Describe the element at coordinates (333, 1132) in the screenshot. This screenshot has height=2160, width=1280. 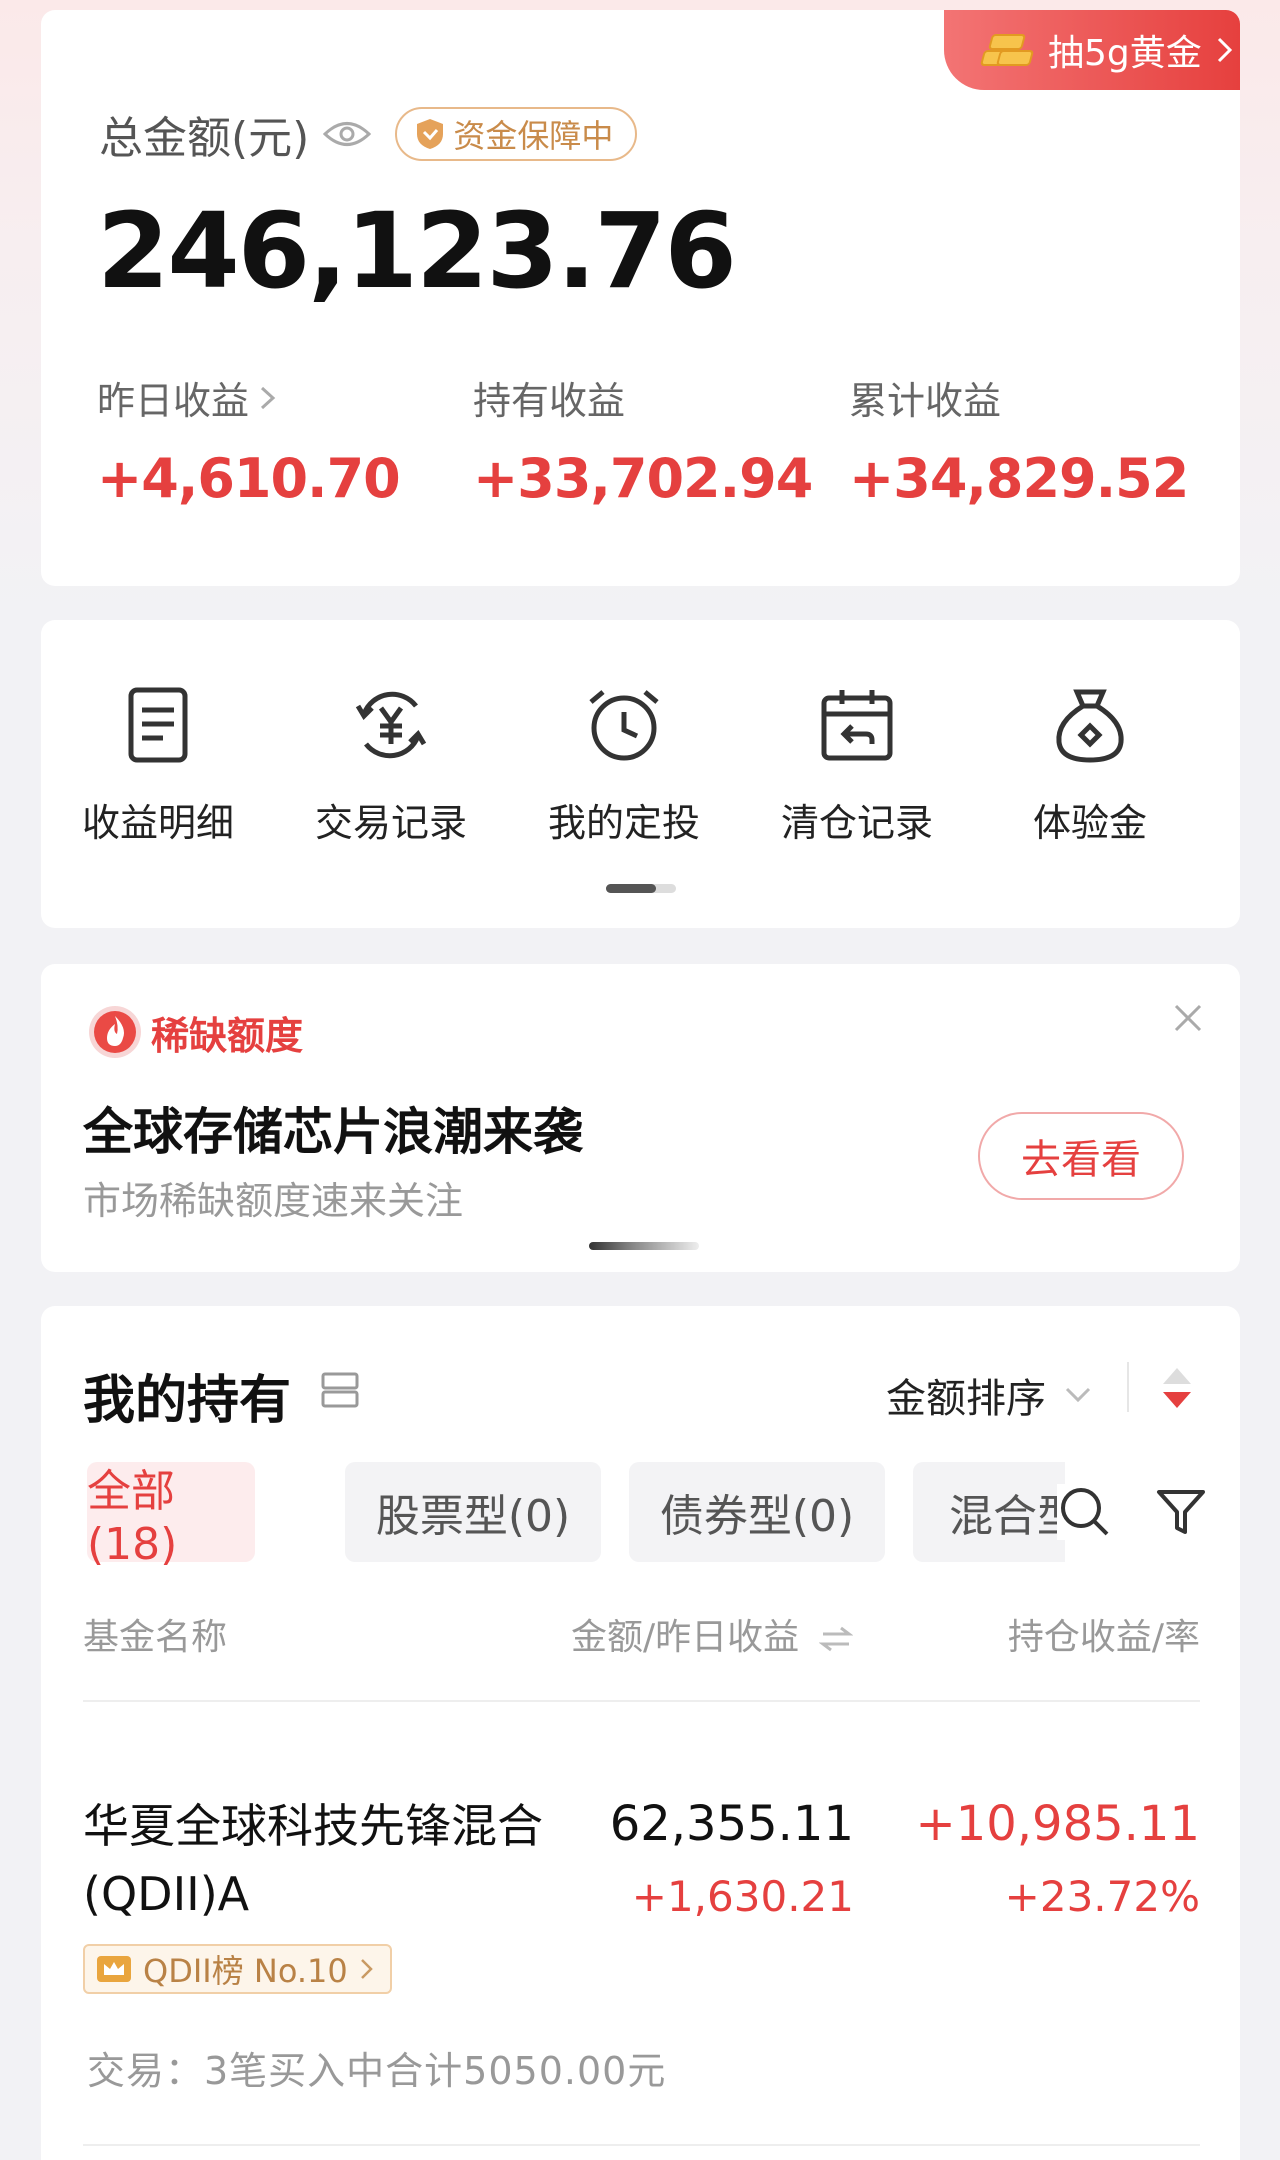
I see `banner-title: 全球存储芯片浪潮来袭` at that location.